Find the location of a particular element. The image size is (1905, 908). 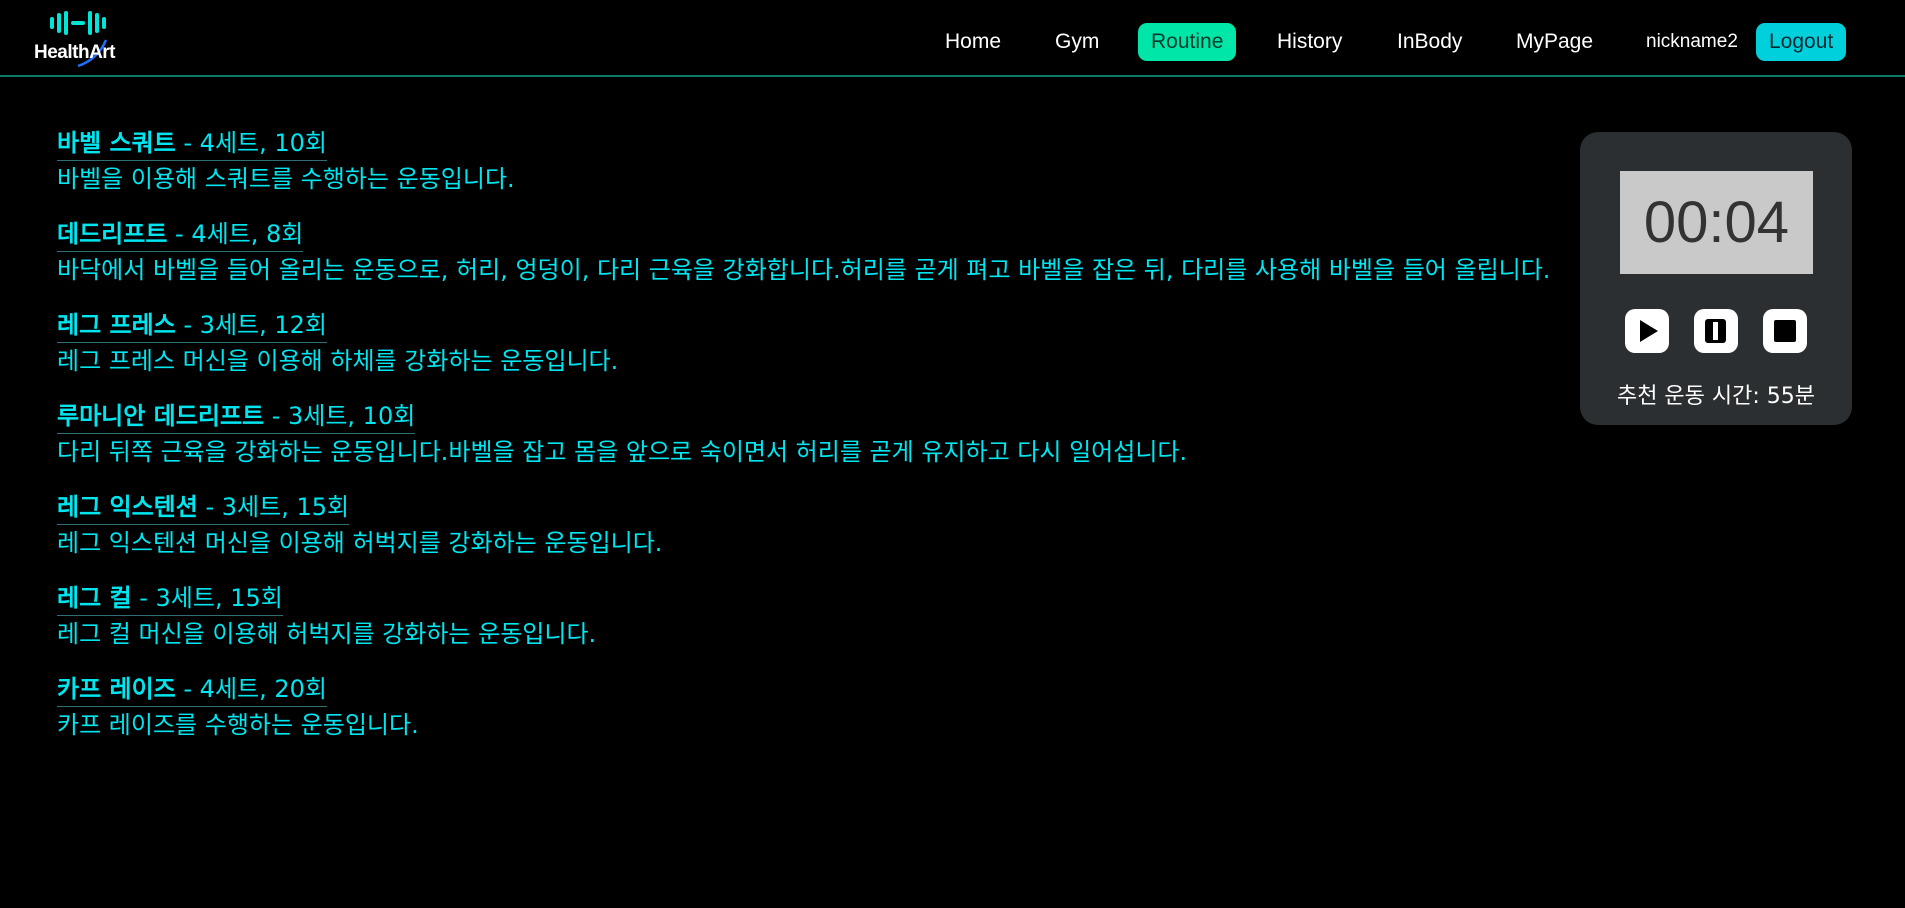

exercise-heading: 레그 컬 - 3세트, 15회 is located at coordinates (170, 599).